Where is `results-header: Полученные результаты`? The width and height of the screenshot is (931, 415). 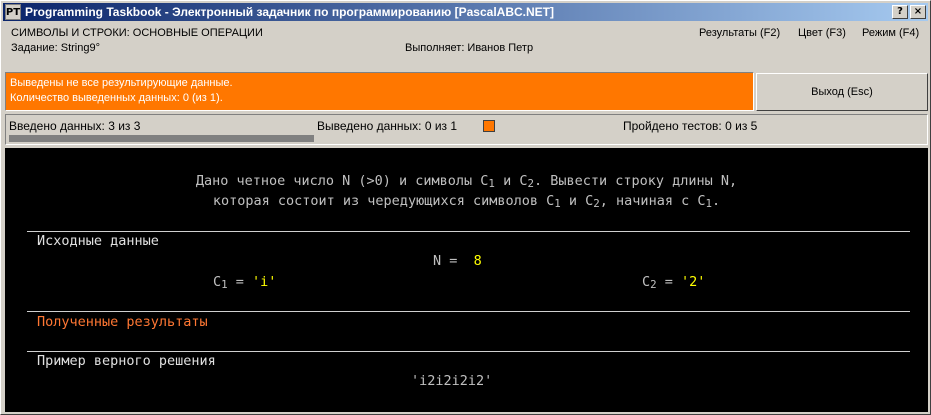 results-header: Полученные результаты is located at coordinates (122, 322).